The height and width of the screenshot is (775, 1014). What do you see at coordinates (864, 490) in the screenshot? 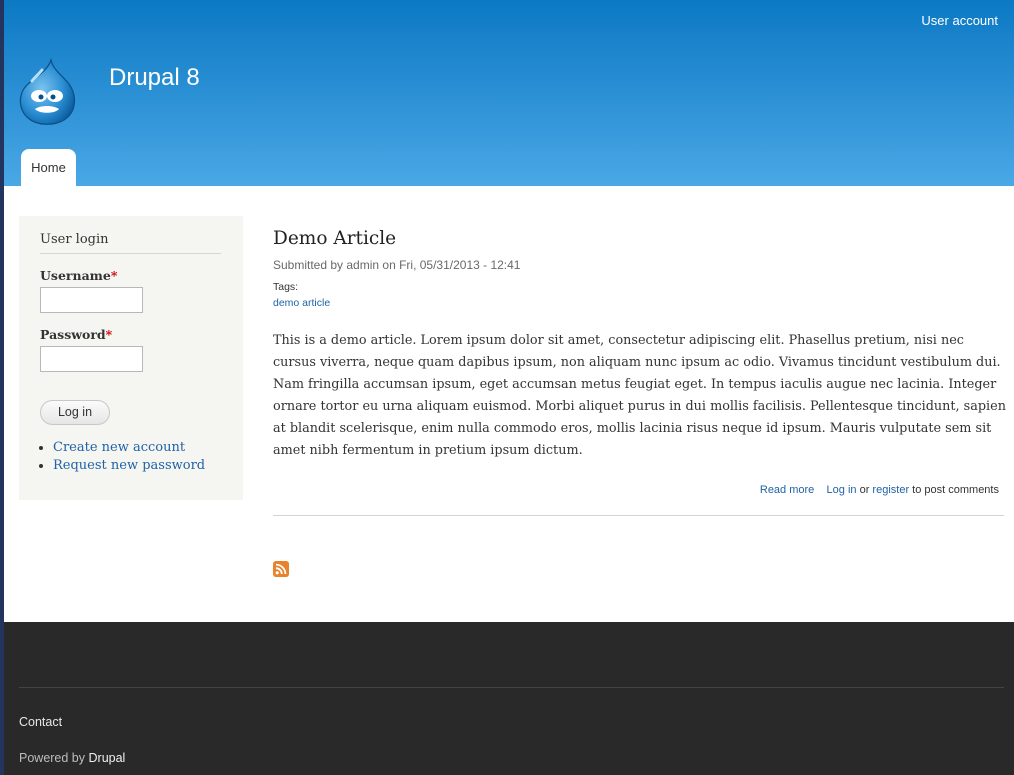
I see `or-text: or` at bounding box center [864, 490].